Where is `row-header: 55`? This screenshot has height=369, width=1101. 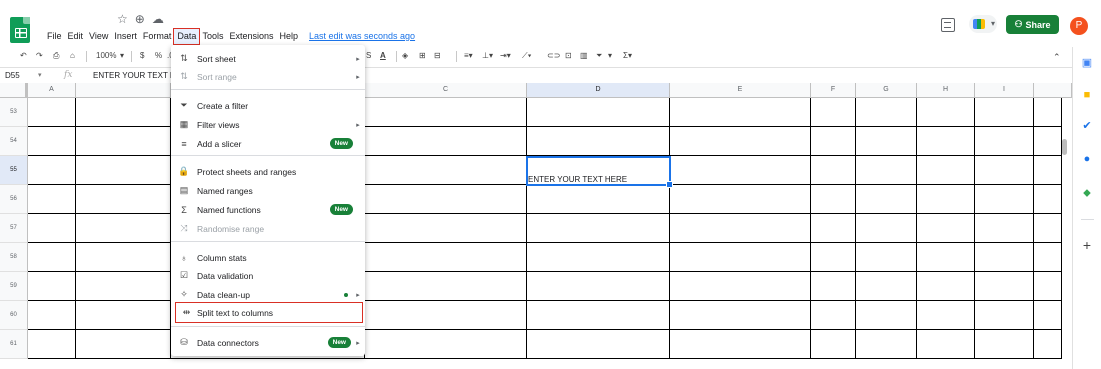 row-header: 55 is located at coordinates (14, 170).